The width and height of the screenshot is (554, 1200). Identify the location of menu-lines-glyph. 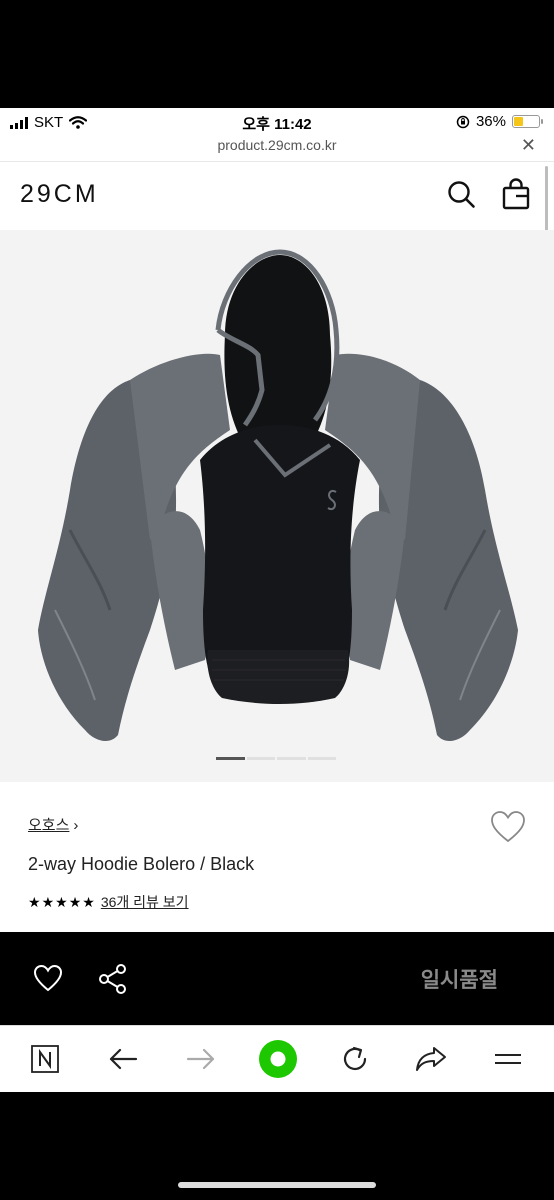
(508, 1059).